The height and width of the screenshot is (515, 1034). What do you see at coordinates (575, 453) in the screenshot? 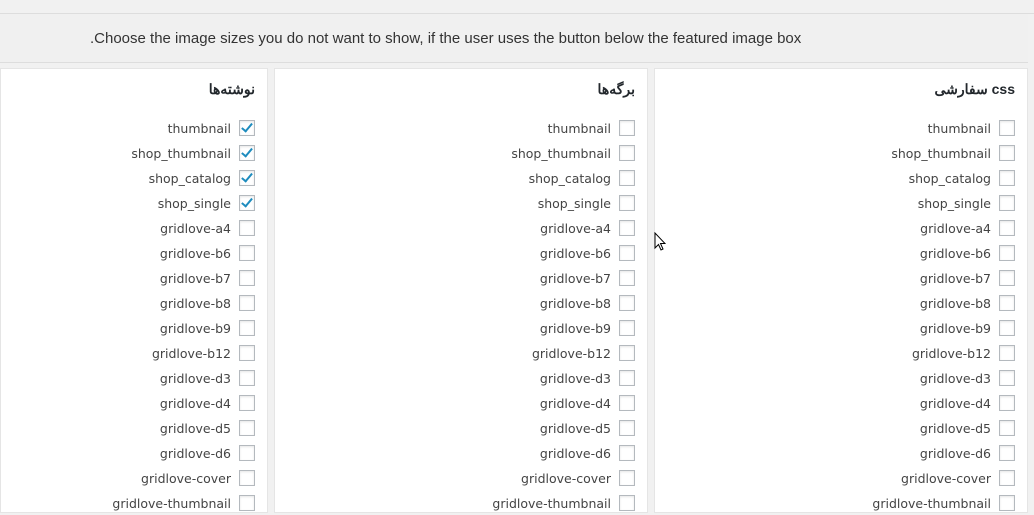
I see `size-label: gridlove-d6` at bounding box center [575, 453].